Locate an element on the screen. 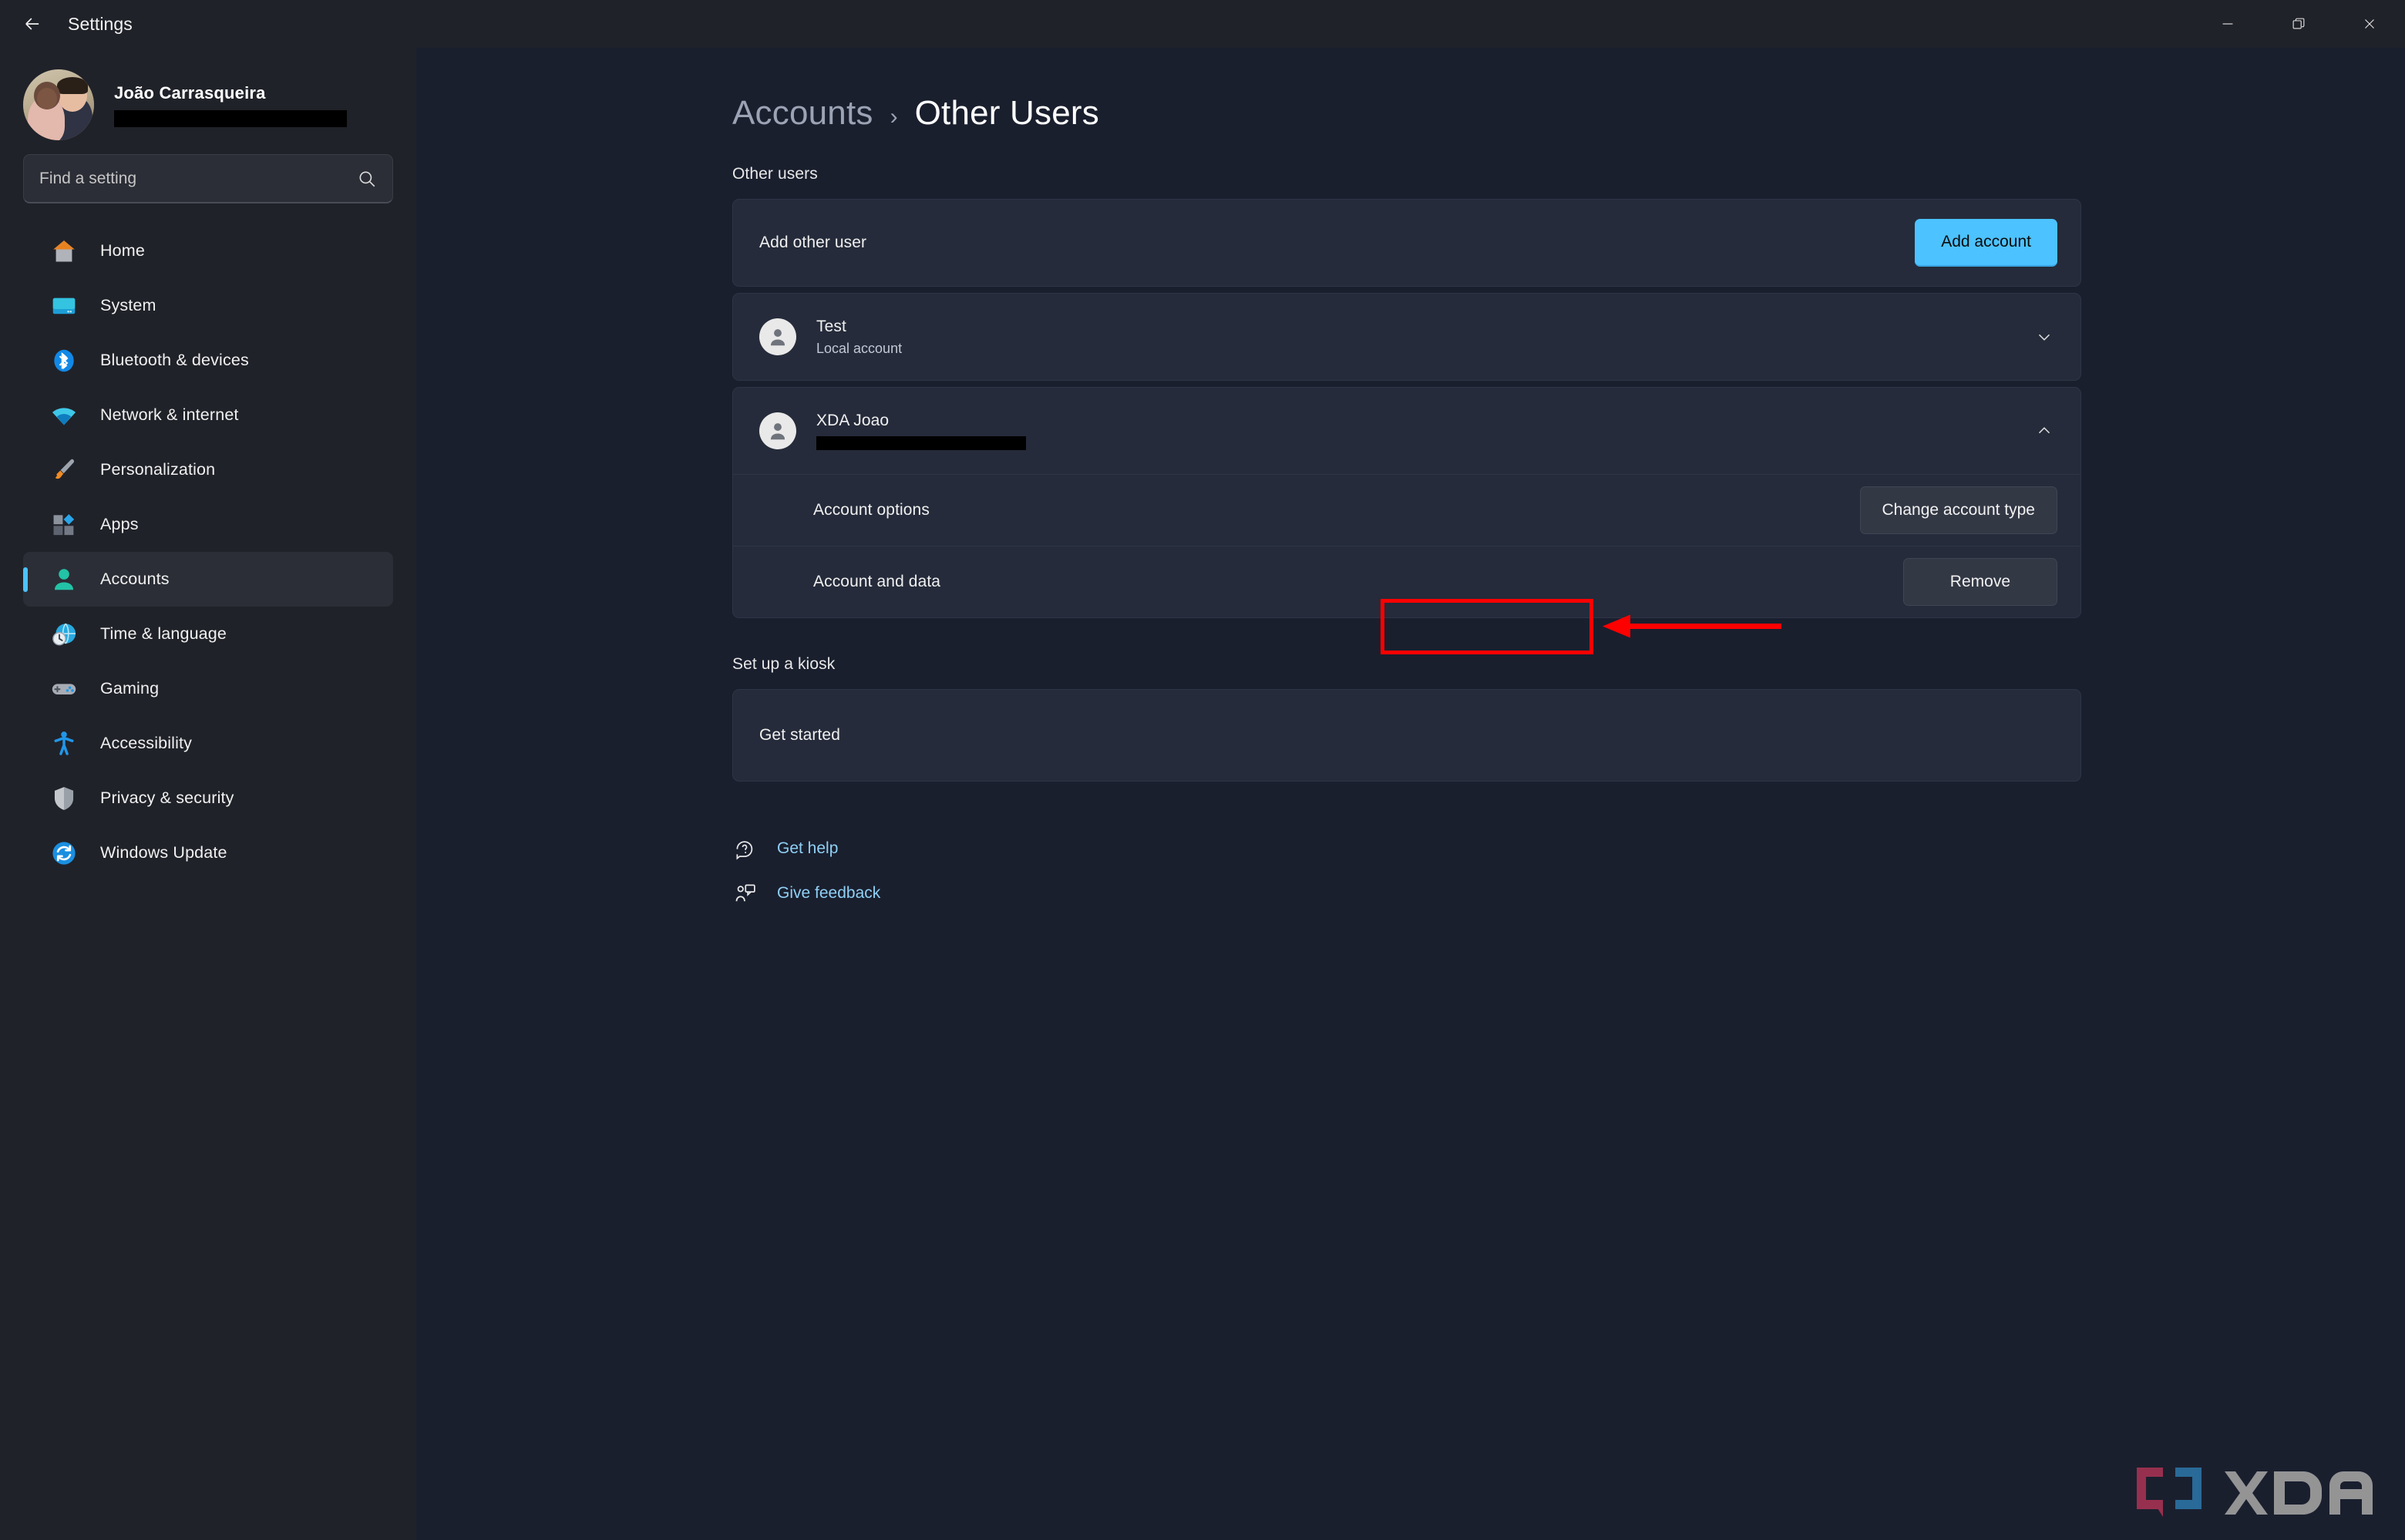 Image resolution: width=2405 pixels, height=1540 pixels. account-type: Local account is located at coordinates (860, 348).